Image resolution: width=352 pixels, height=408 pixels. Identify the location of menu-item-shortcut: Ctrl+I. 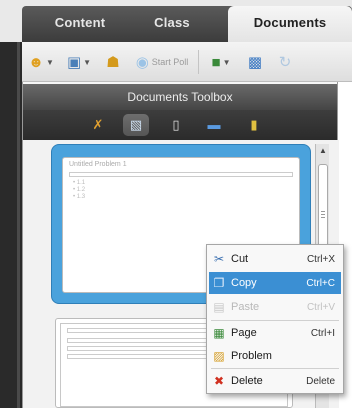
(322, 333).